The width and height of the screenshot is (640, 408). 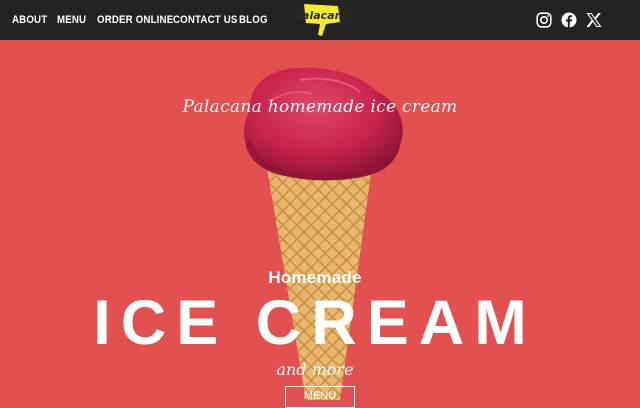 I want to click on social-links, so click(x=569, y=20).